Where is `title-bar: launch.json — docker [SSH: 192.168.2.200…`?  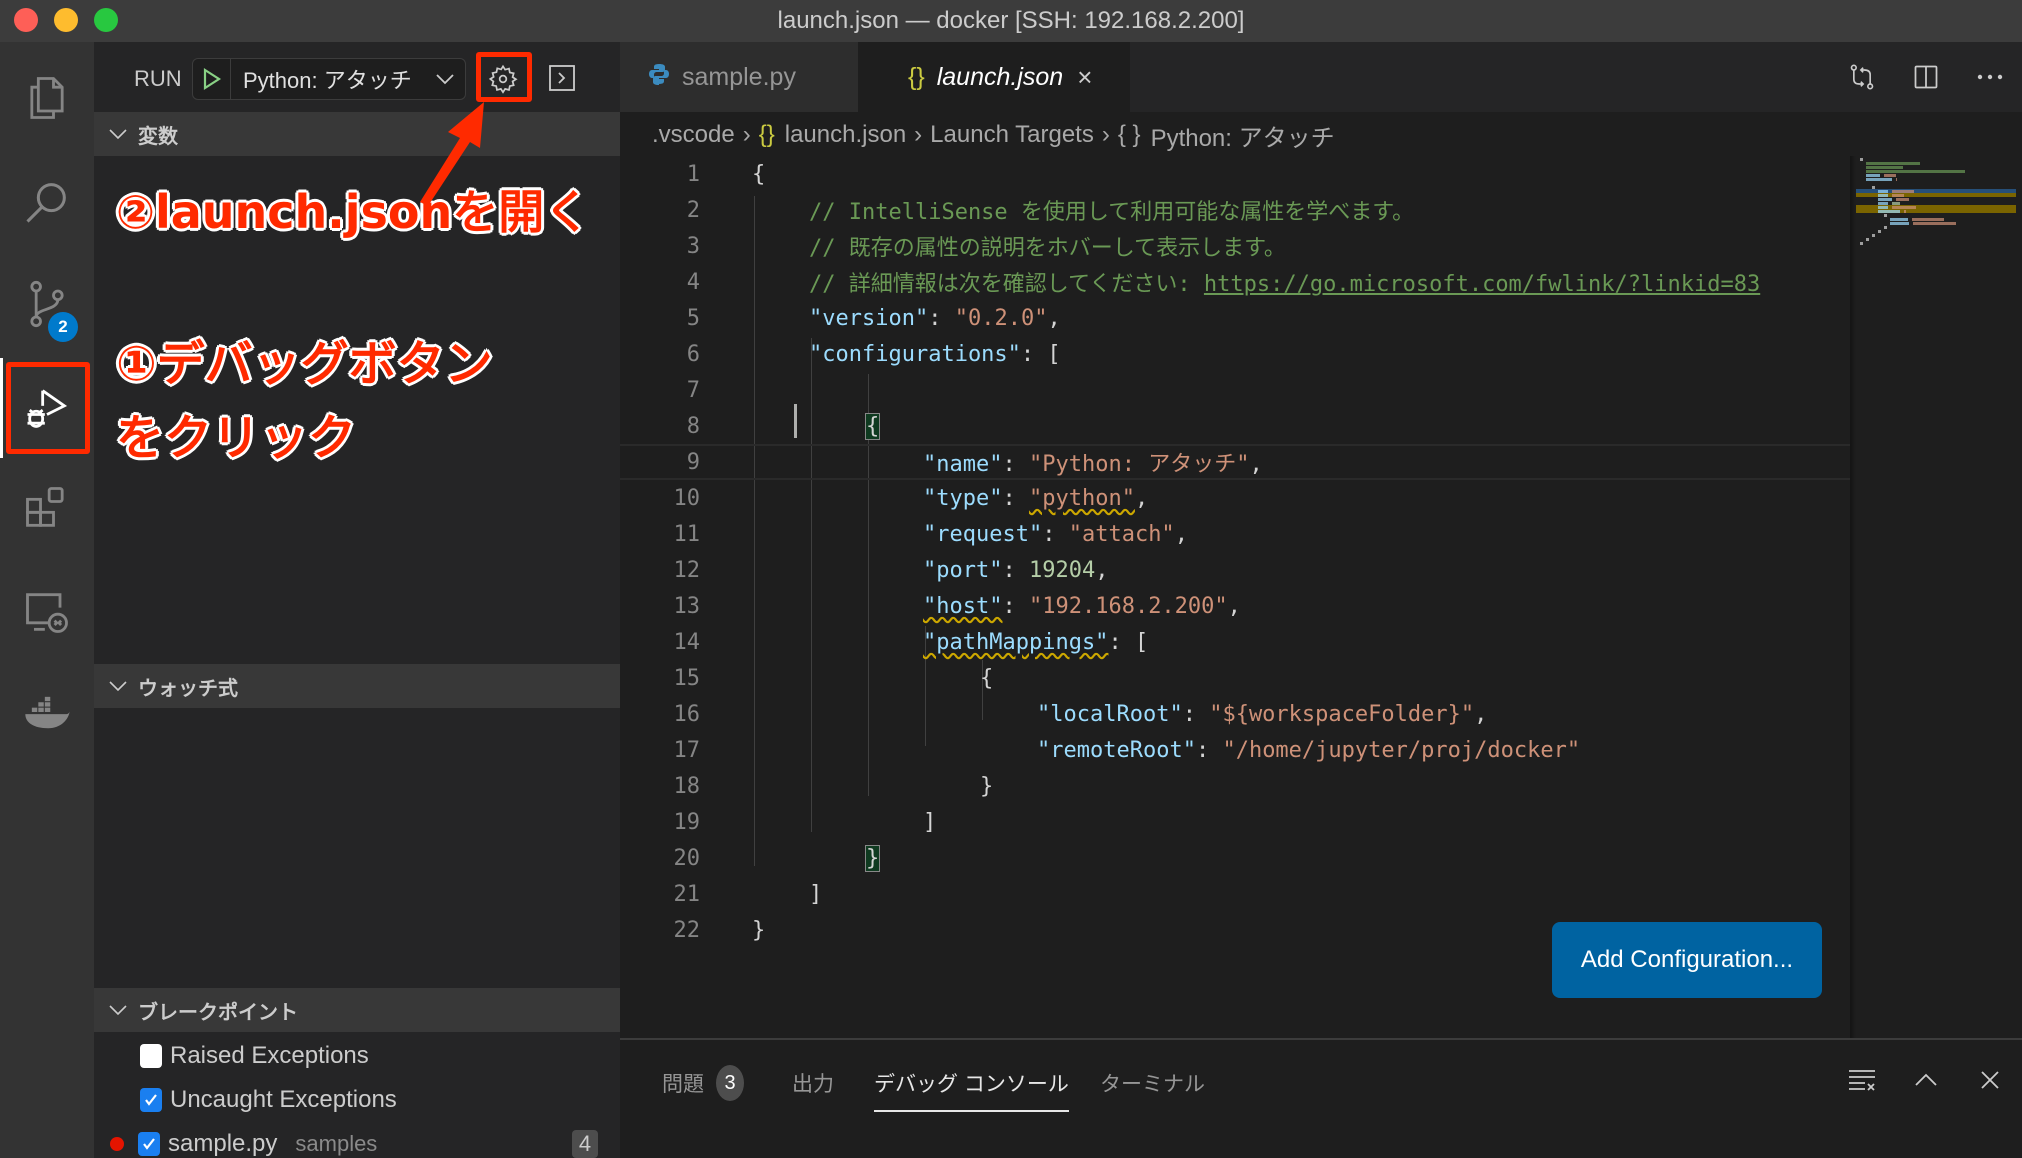
title-bar: launch.json — docker [SSH: 192.168.2.200… is located at coordinates (1011, 21).